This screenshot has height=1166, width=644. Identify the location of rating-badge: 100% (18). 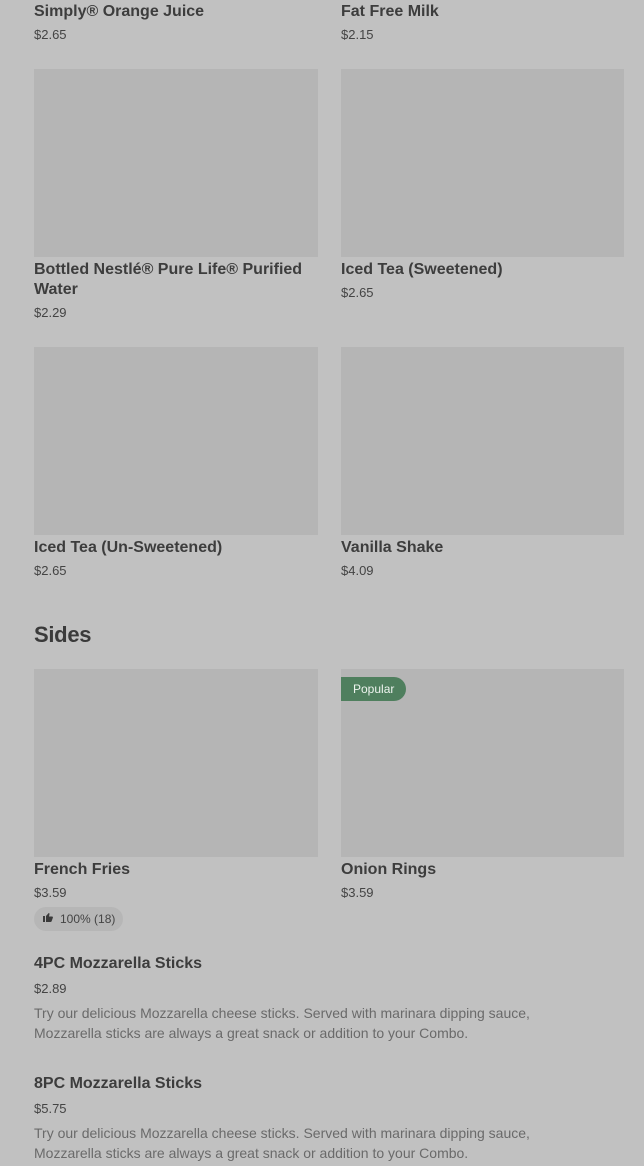
(79, 919).